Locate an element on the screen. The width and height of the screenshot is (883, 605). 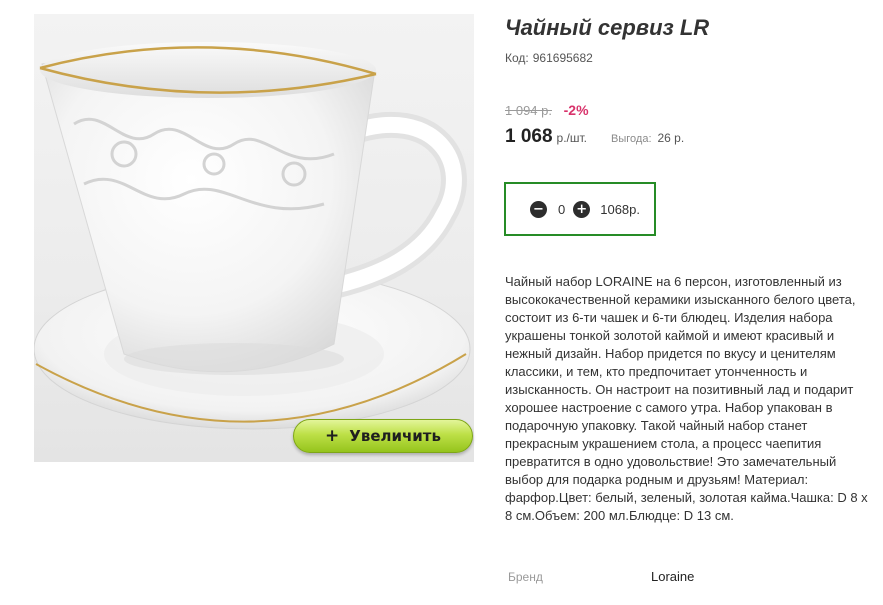
zoom-button: + Увеличить is located at coordinates (383, 436).